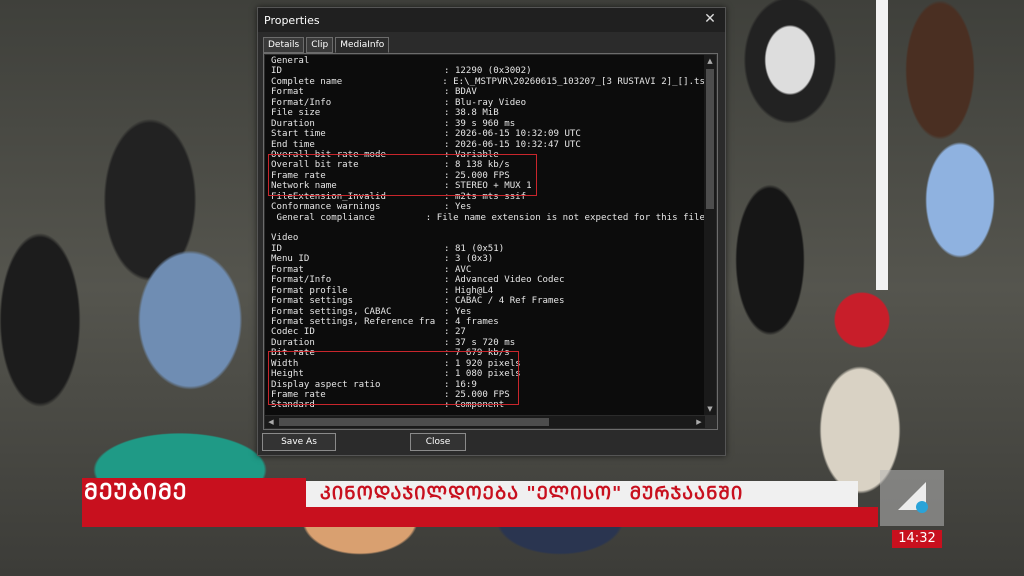 The image size is (1024, 576). I want to click on mediainfo-key: Format settings, Reference fra, so click(353, 321).